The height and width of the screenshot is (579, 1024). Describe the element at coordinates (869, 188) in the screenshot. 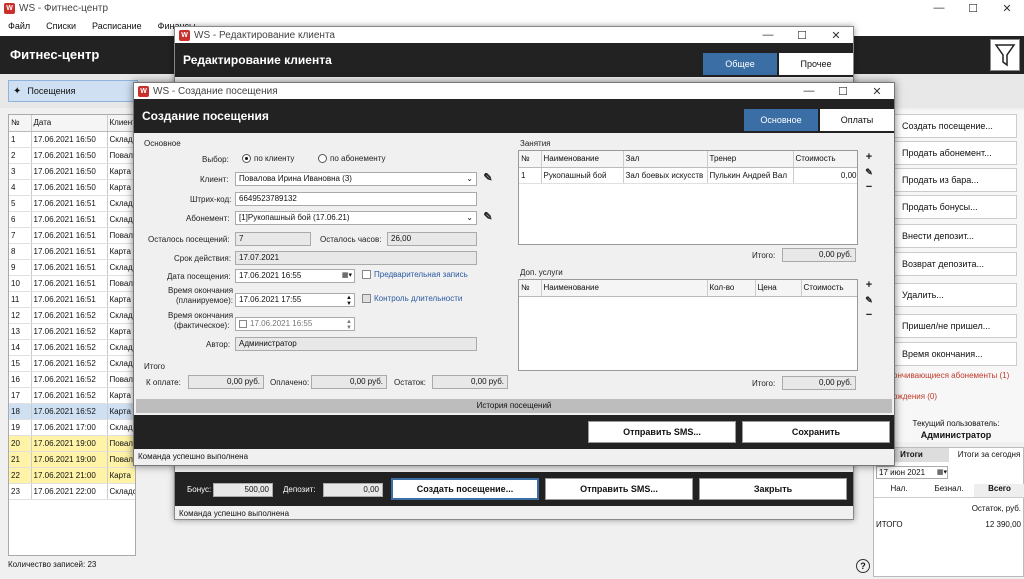

I see `remove-class-icon: −` at that location.